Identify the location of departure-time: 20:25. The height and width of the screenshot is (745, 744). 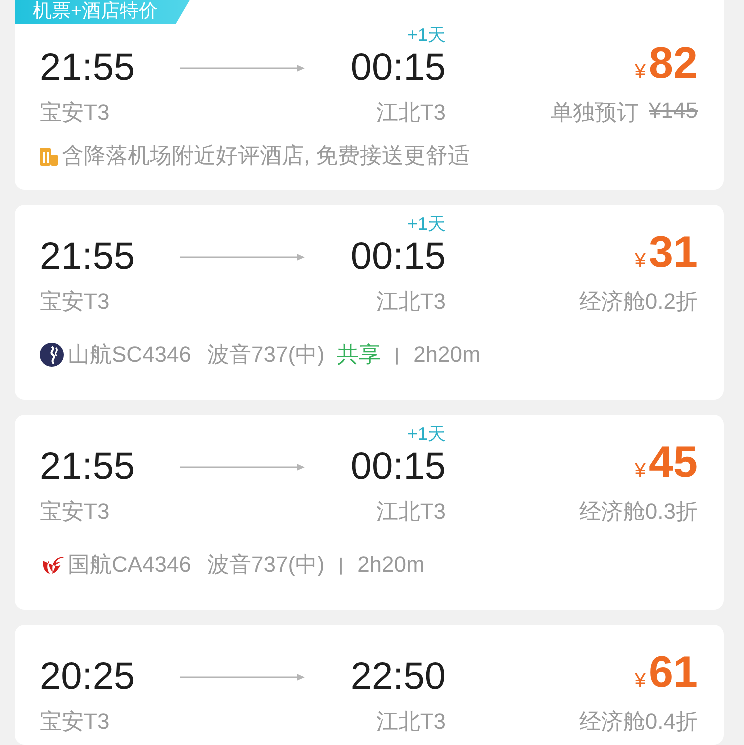
(88, 677).